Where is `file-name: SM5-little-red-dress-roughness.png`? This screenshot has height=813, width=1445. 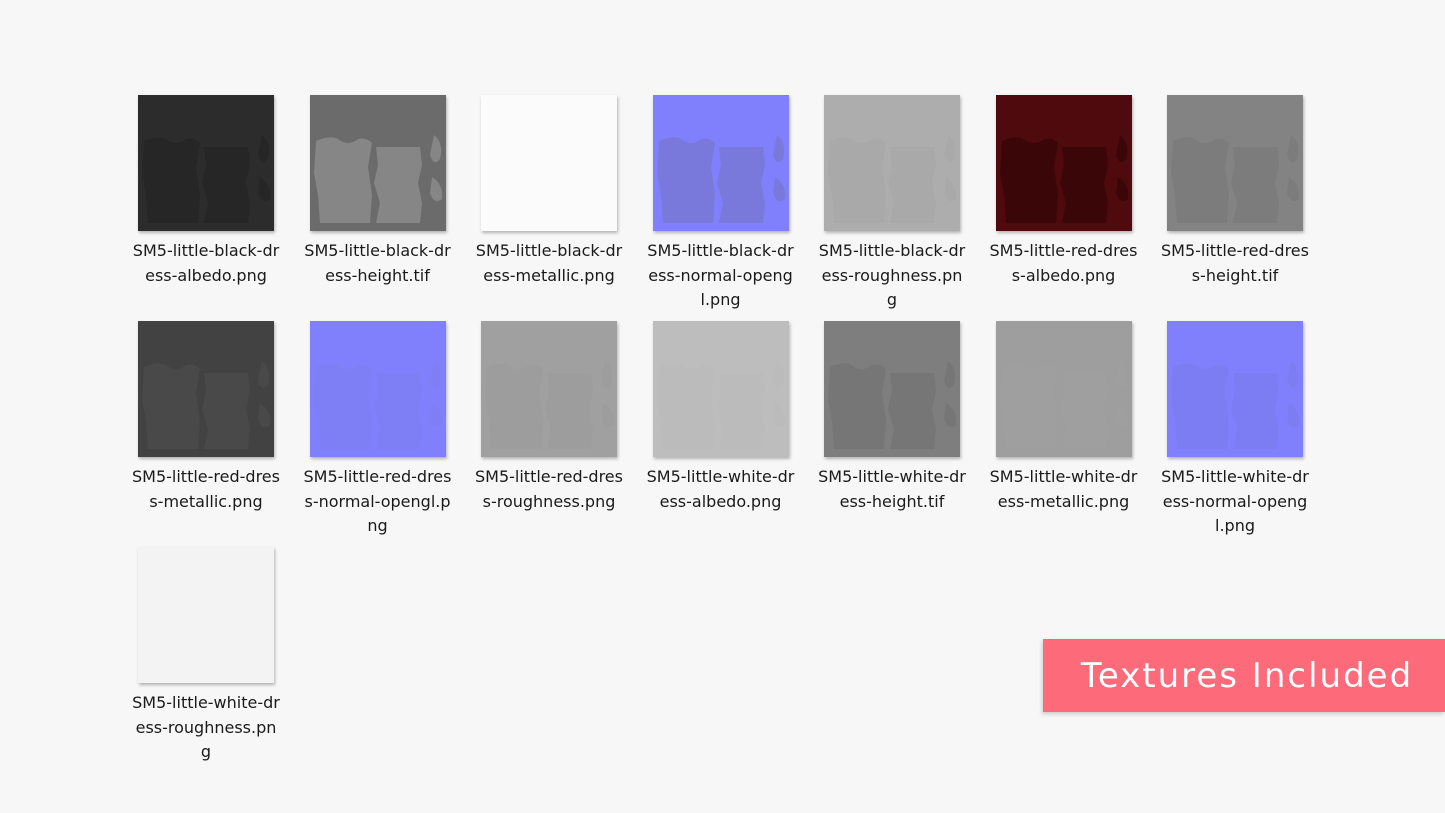
file-name: SM5-little-red-dress-roughness.png is located at coordinates (549, 489).